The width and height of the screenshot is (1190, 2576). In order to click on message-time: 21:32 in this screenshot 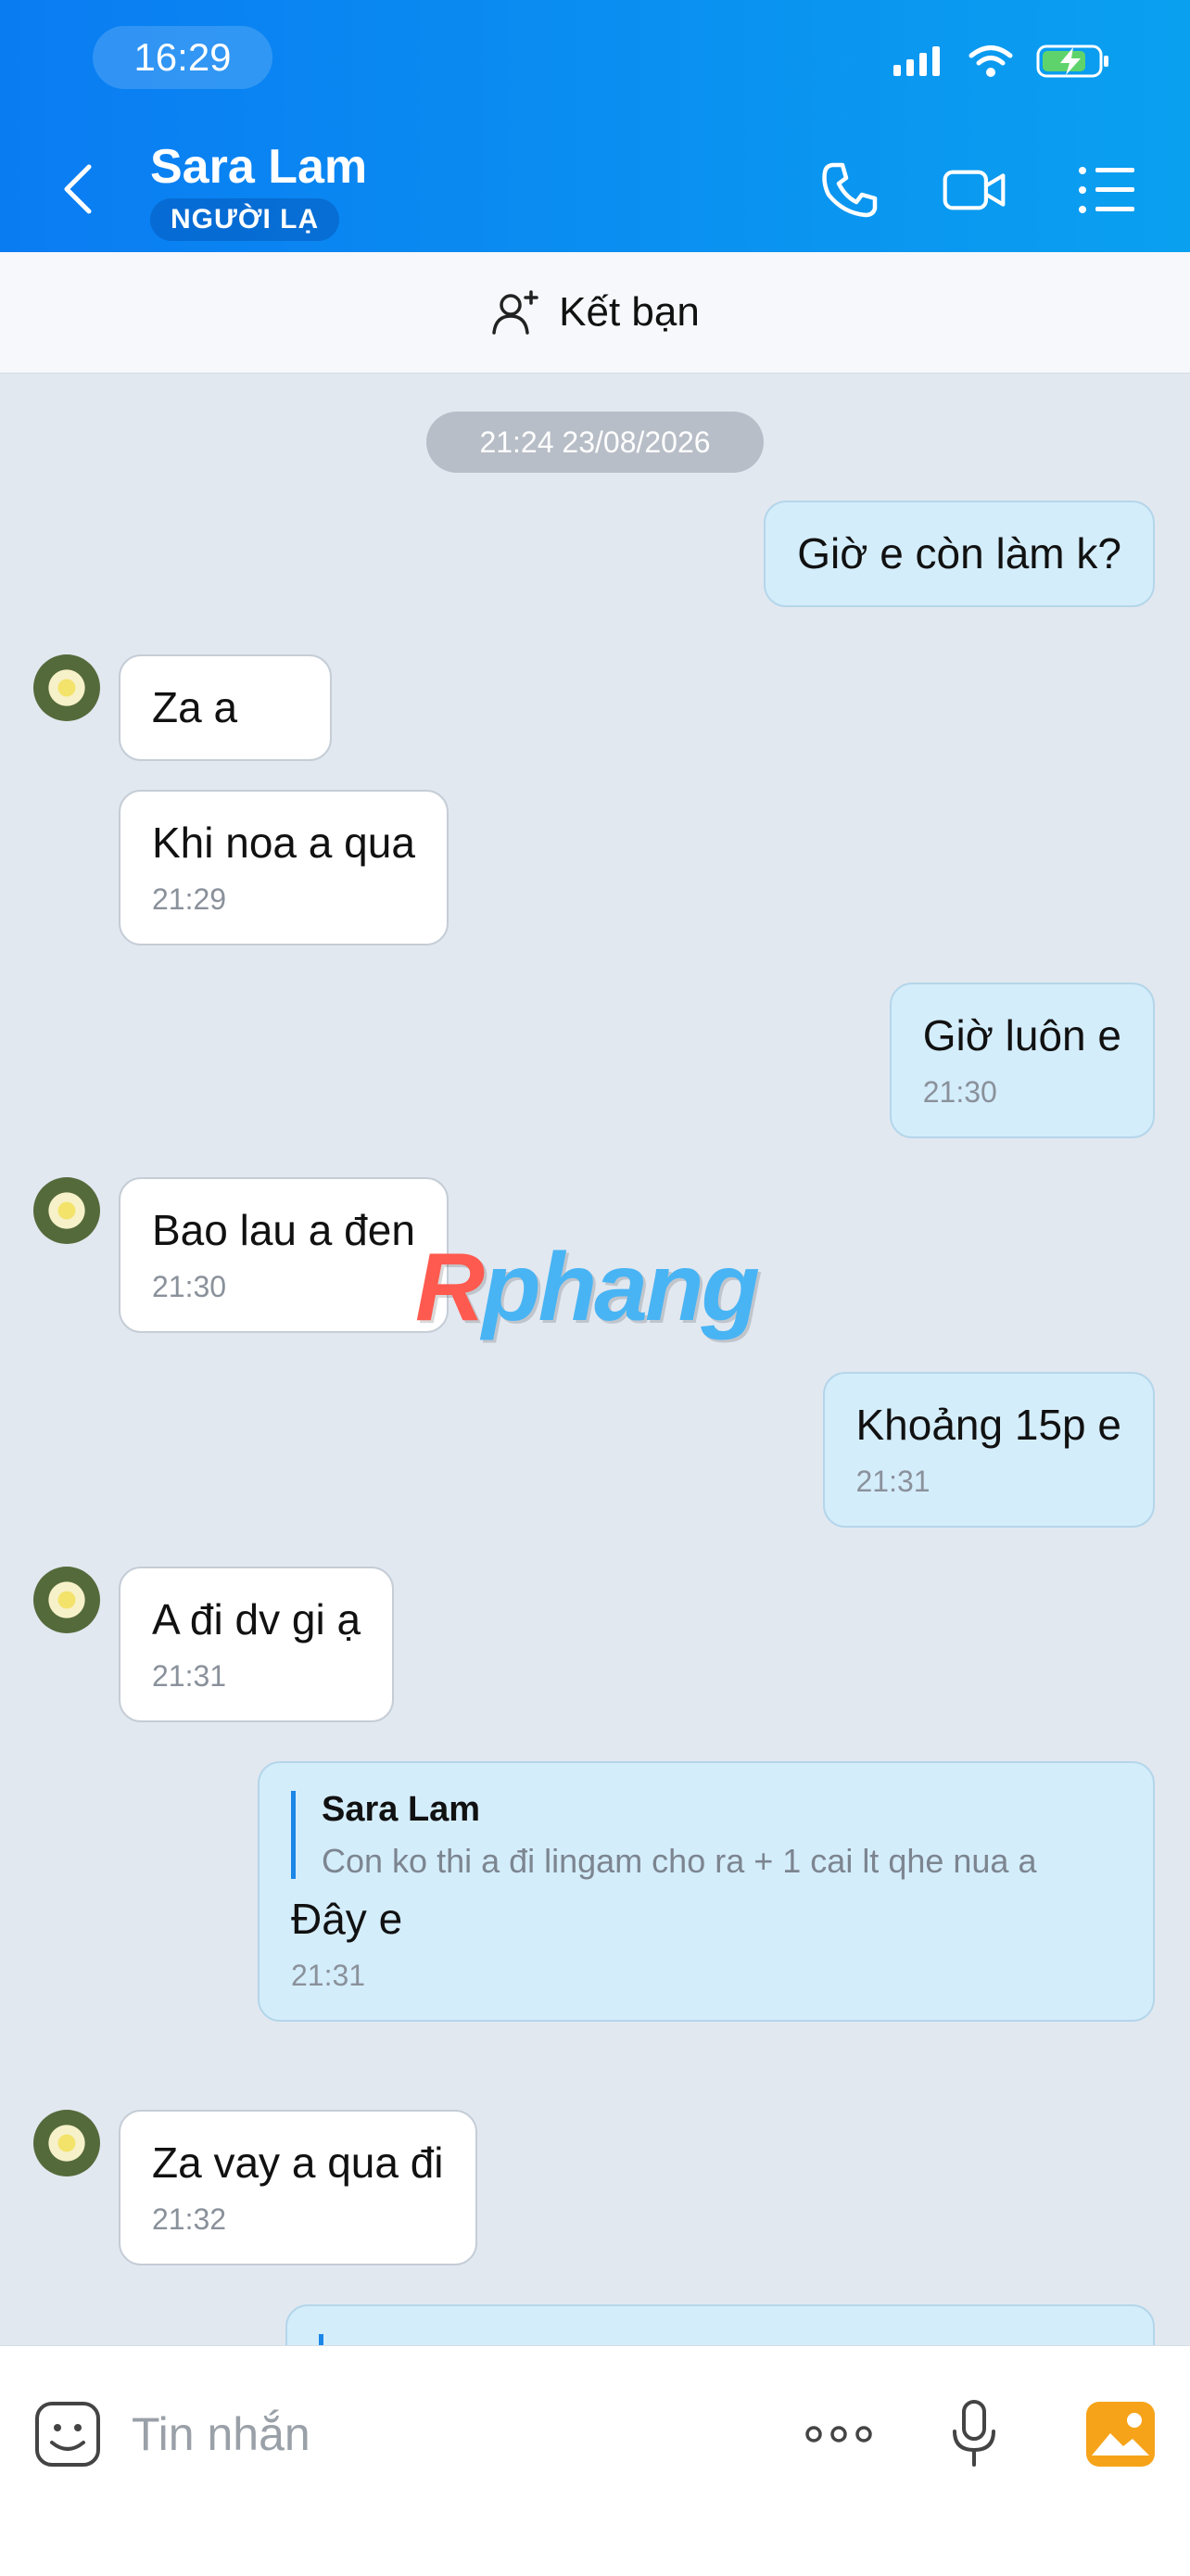, I will do `click(189, 2219)`.